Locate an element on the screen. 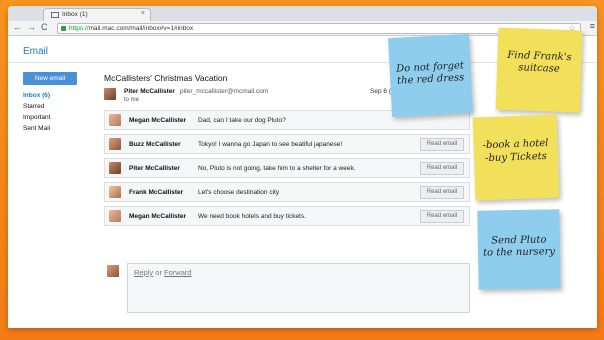 Image resolution: width=604 pixels, height=340 pixels. header-sender: Piter McCallister is located at coordinates (149, 91).